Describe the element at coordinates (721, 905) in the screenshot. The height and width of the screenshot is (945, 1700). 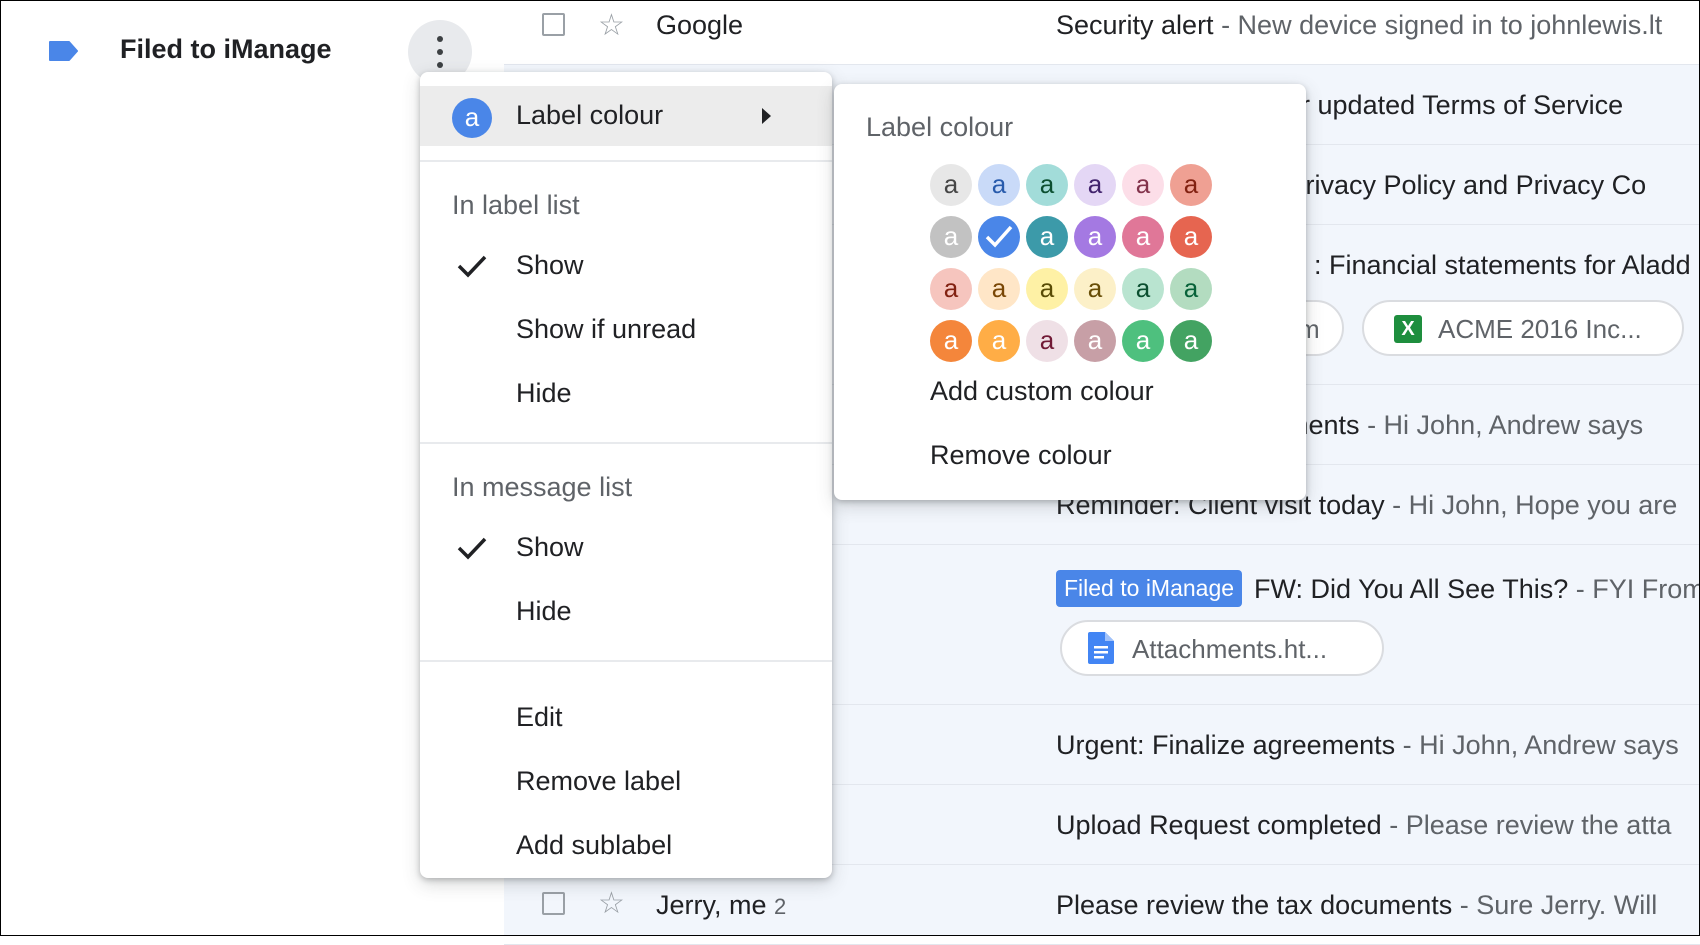
I see `message-sender: Jerry, me 2` at that location.